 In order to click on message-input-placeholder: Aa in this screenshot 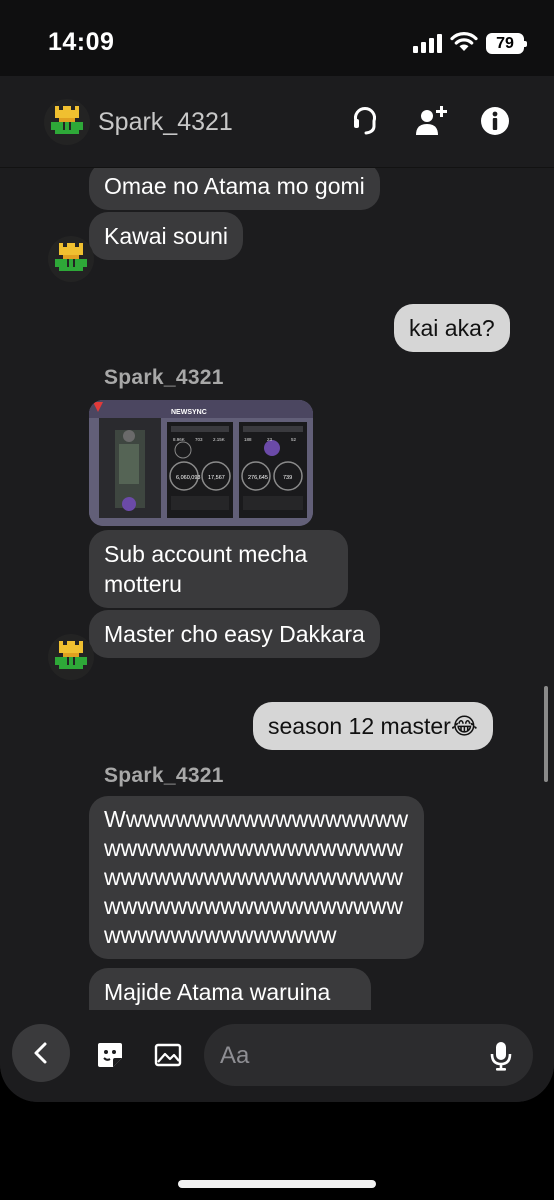, I will do `click(235, 1055)`.